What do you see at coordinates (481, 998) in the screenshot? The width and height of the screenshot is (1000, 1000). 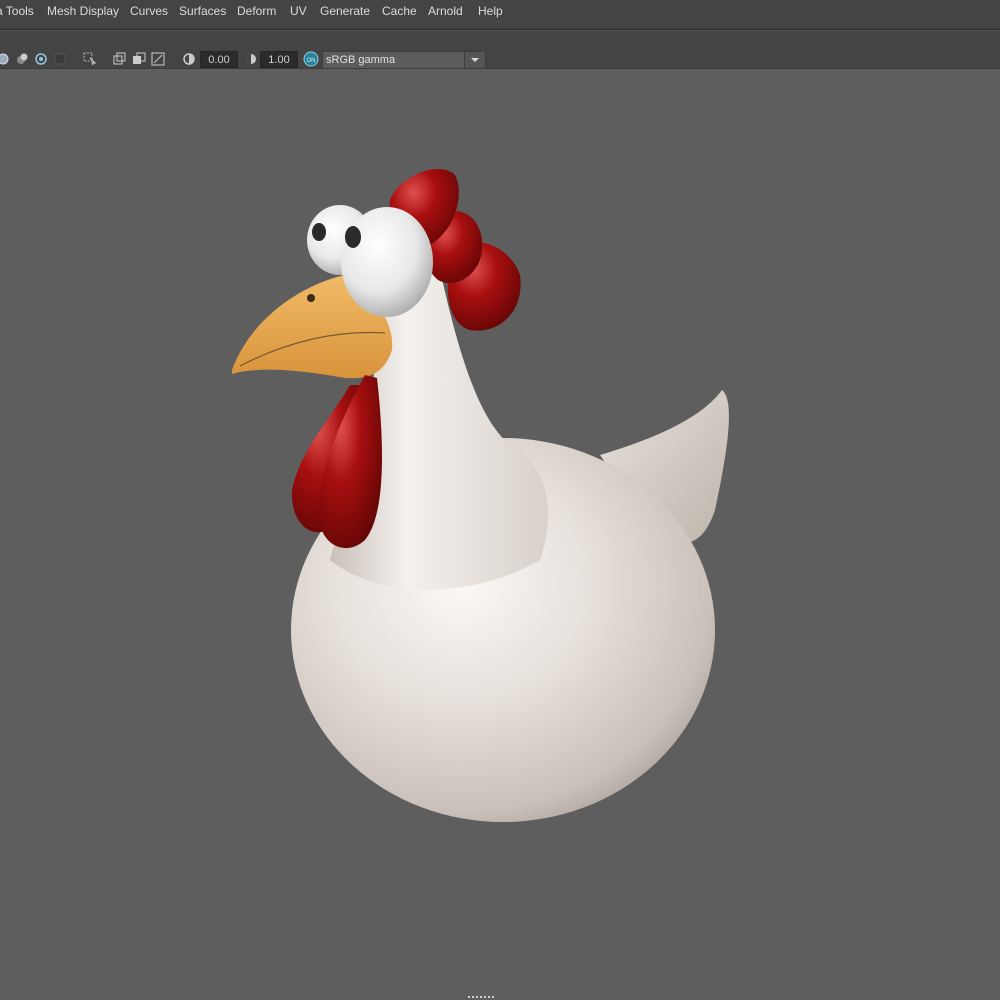 I see `viewport-bottom-marker` at bounding box center [481, 998].